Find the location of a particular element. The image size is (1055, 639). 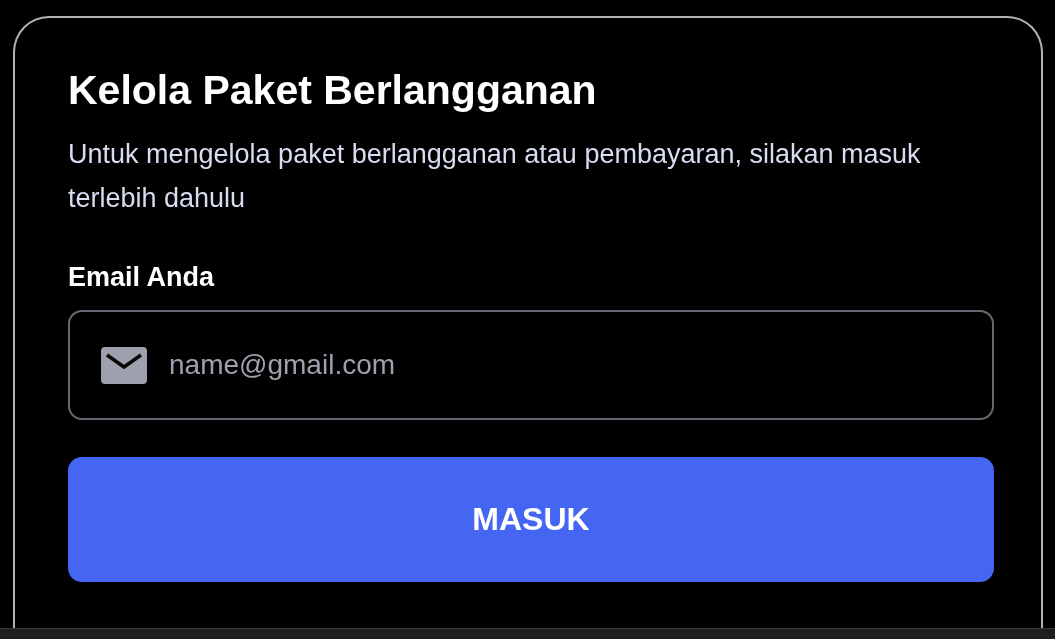

mail-icon is located at coordinates (124, 365).